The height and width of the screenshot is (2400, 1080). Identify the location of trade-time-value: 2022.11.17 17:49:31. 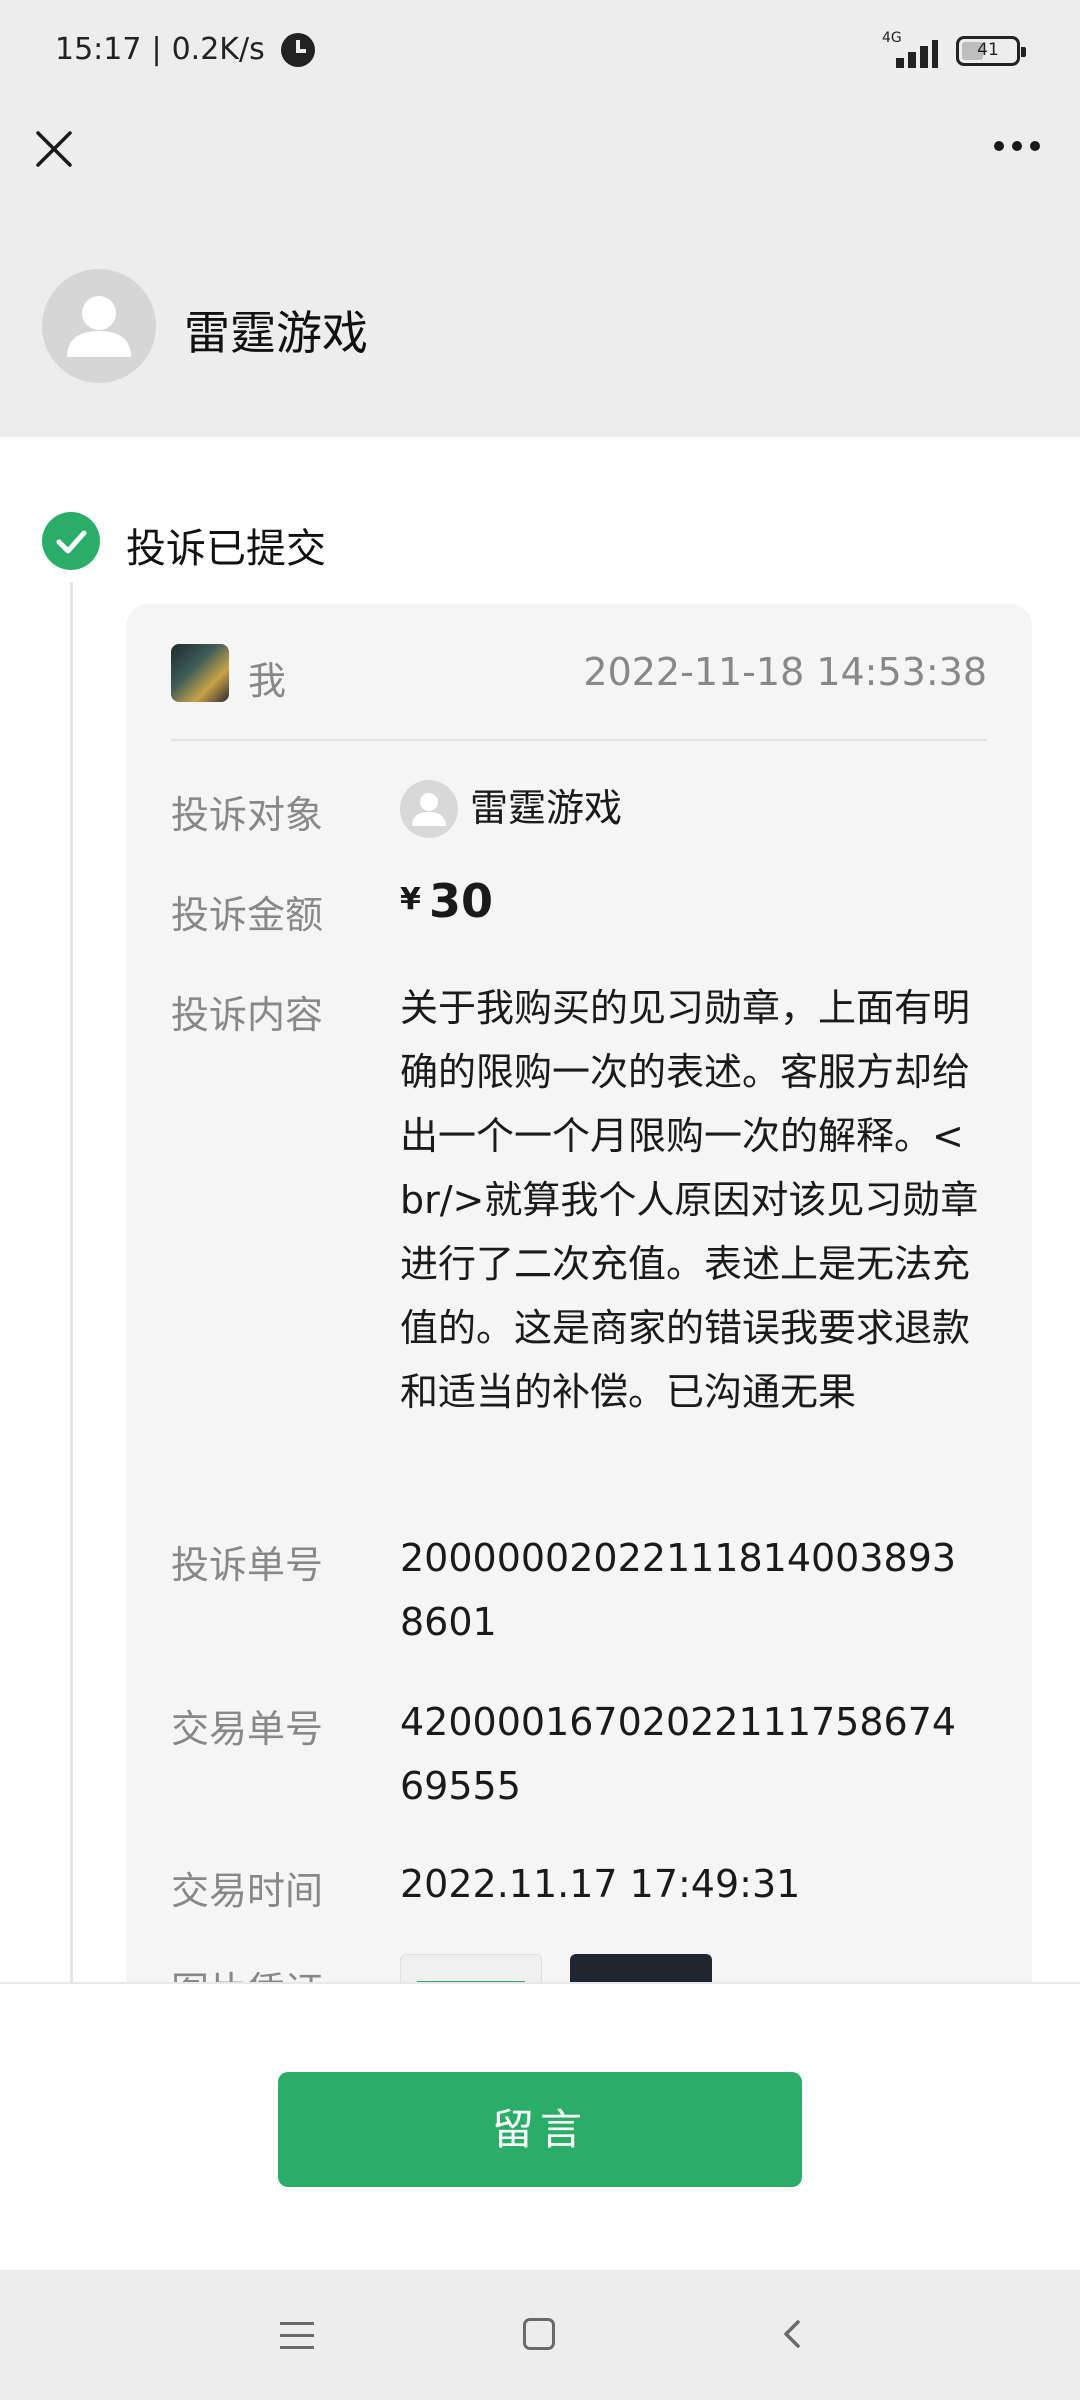
(600, 1884).